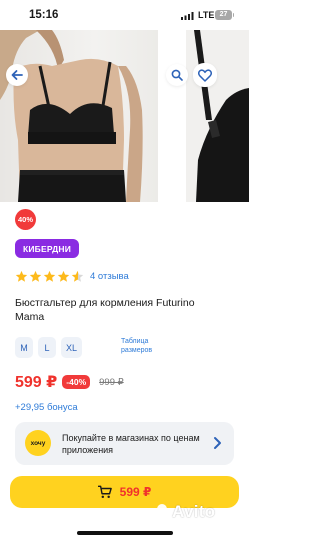 The height and width of the screenshot is (540, 320). I want to click on cart-icon, so click(104, 492).